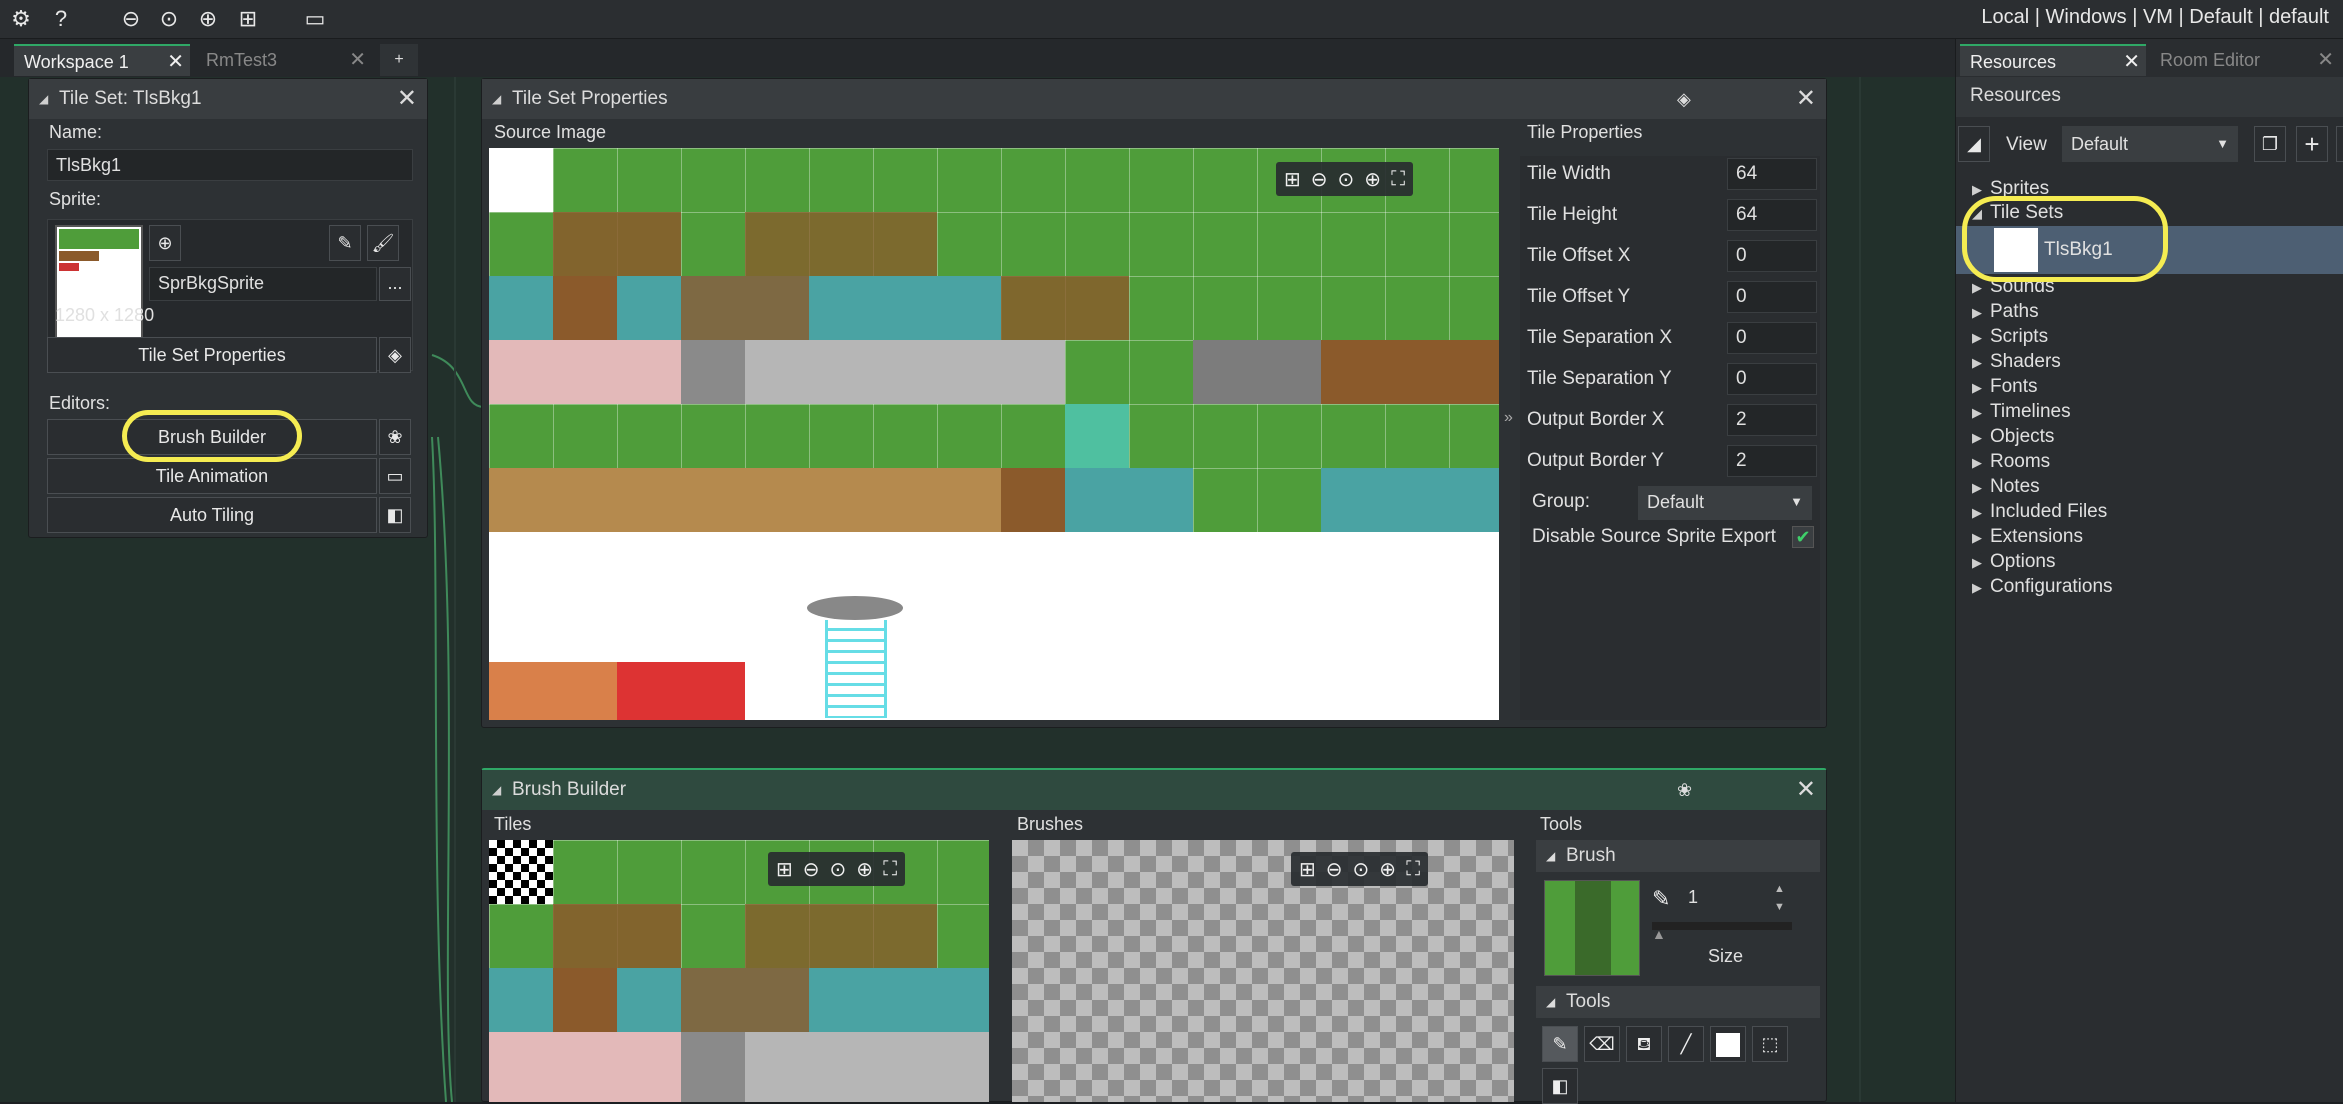 This screenshot has width=2343, height=1104. I want to click on tree-rooms: ▶ Rooms, so click(2011, 462).